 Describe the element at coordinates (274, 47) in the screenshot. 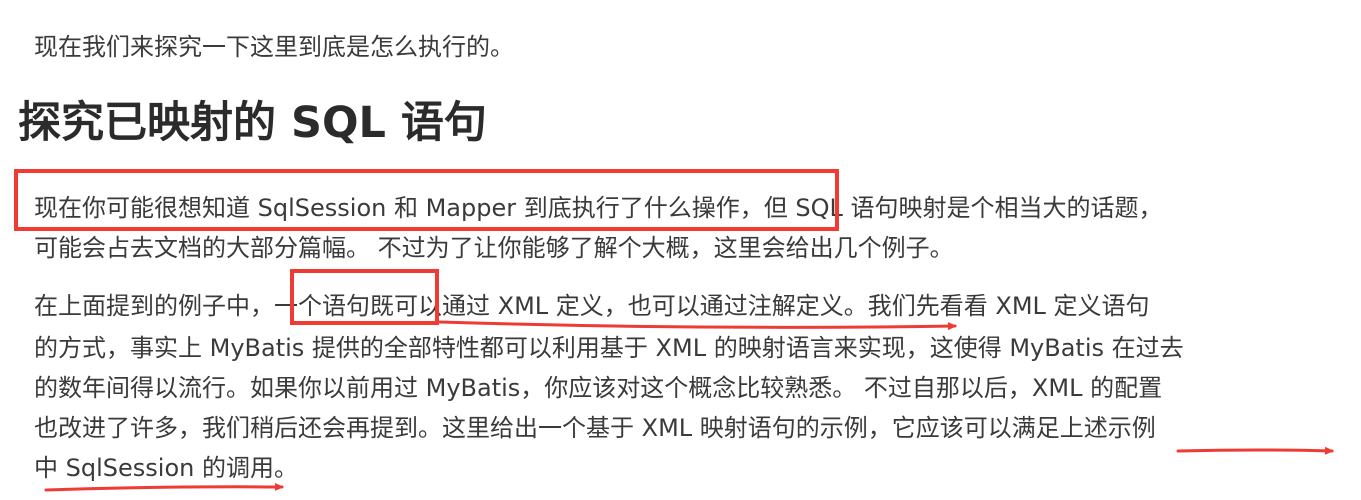

I see `intro-text: 现在我们来探究一下这里到底是怎么执行的。` at that location.